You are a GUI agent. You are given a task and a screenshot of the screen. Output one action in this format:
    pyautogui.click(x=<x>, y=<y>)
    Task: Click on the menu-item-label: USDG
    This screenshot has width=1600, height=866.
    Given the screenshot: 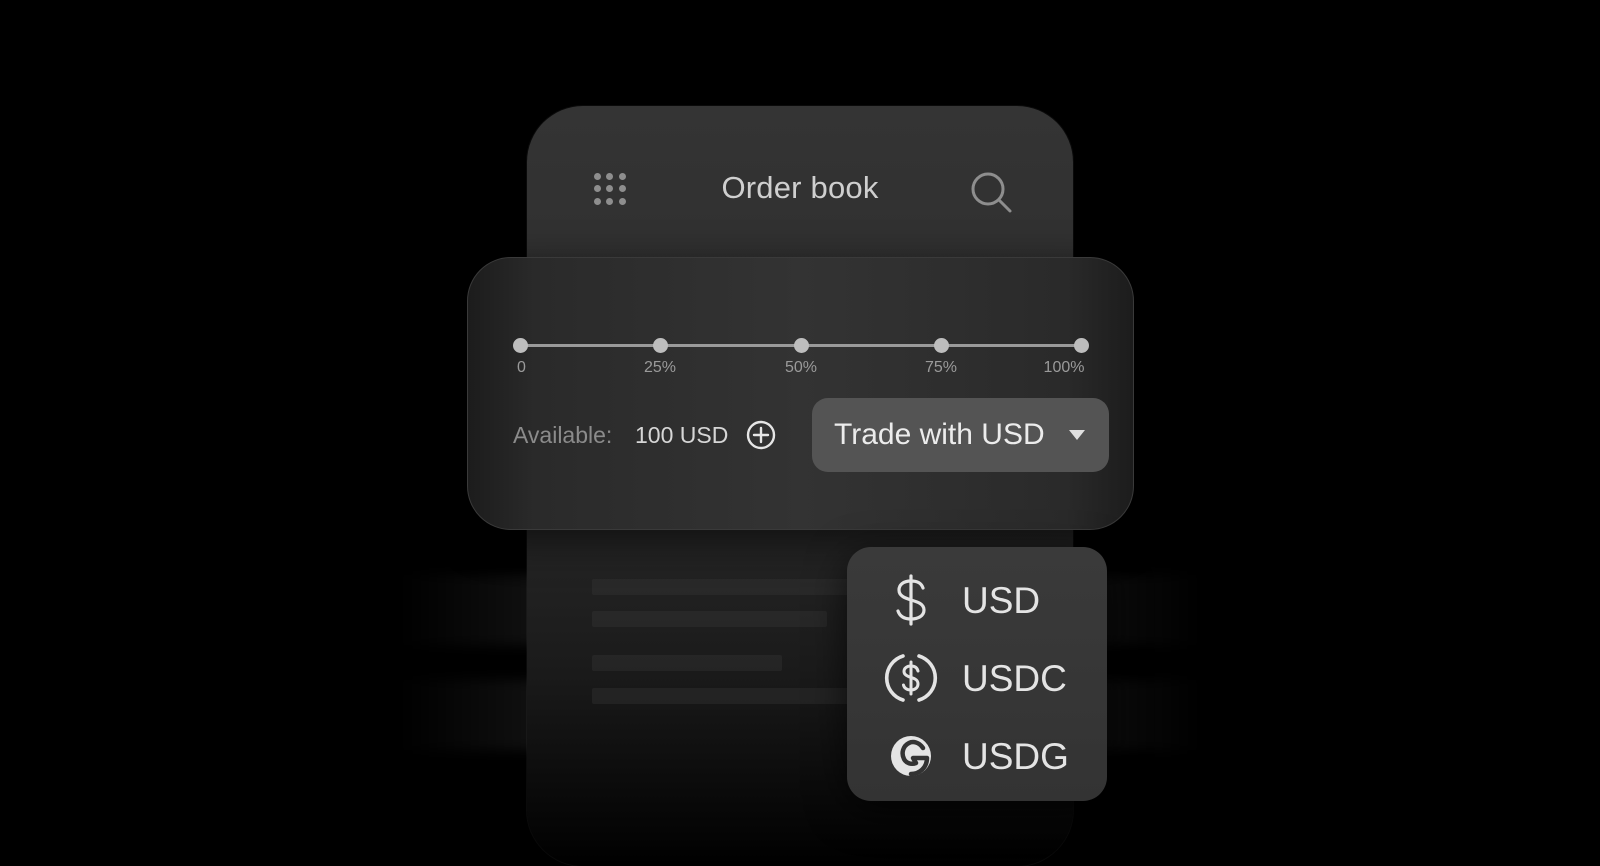 What is the action you would take?
    pyautogui.click(x=1015, y=756)
    